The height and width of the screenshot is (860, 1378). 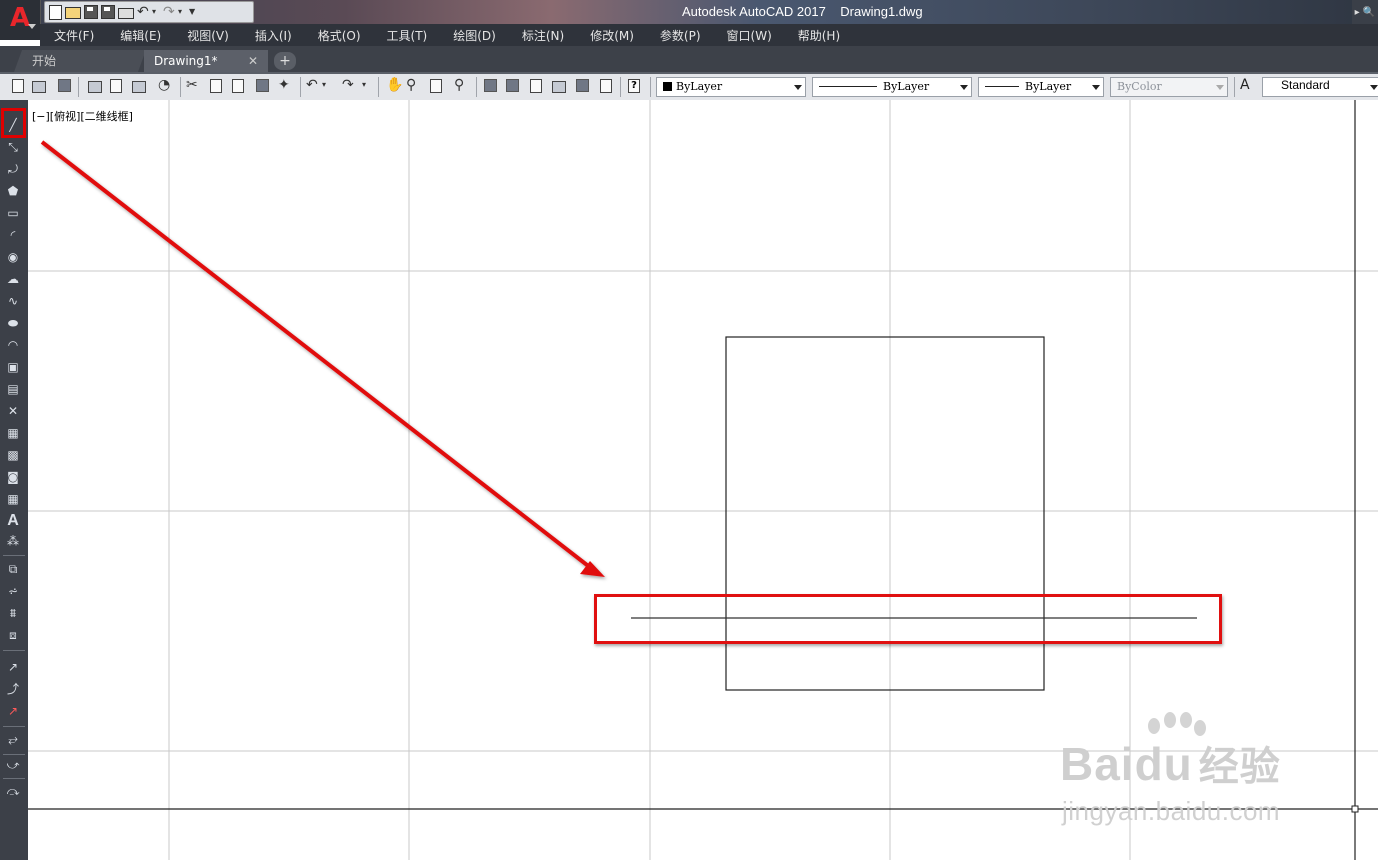 I want to click on spline-icon: ∿, so click(x=13, y=301).